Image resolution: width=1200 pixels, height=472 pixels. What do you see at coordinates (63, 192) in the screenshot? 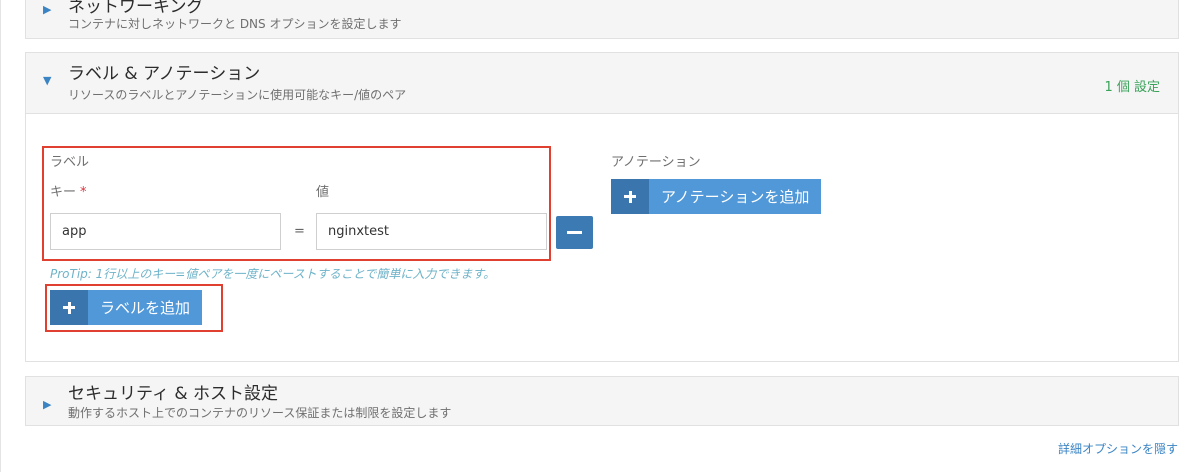
I see `key-header-text: キー` at bounding box center [63, 192].